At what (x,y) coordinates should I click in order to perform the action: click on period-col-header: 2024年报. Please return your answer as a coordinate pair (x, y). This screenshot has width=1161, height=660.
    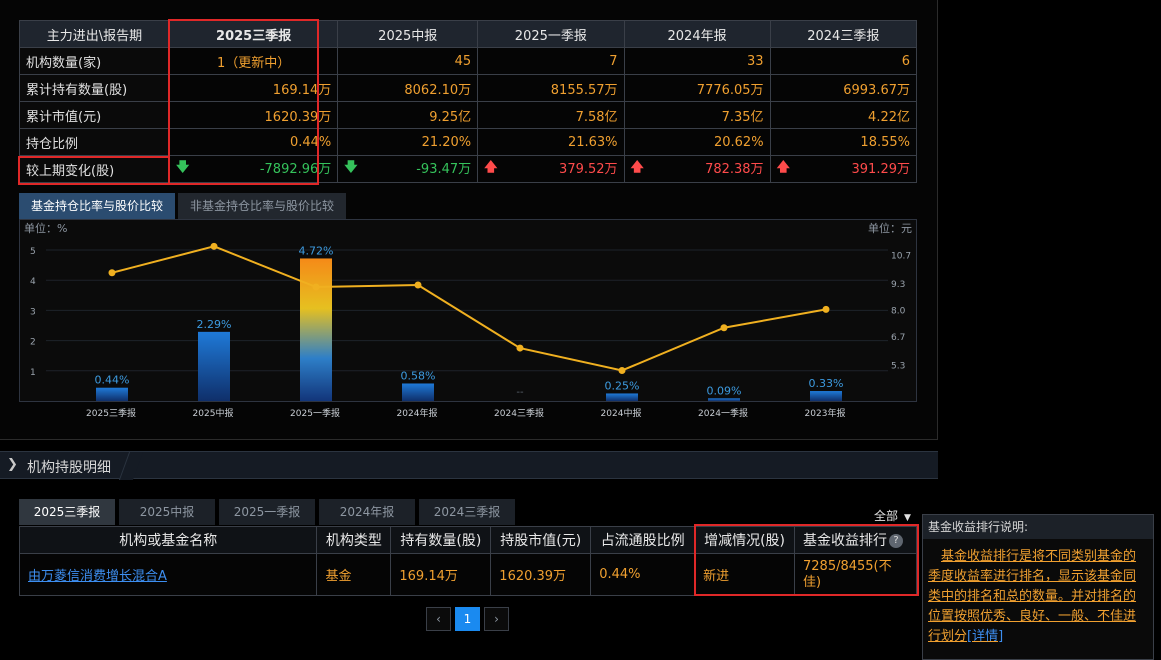
    Looking at the image, I should click on (697, 34).